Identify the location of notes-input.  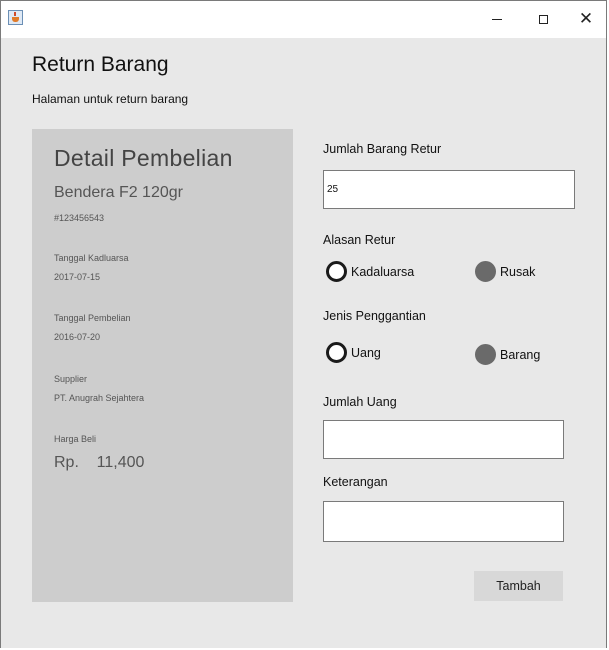
(443, 521).